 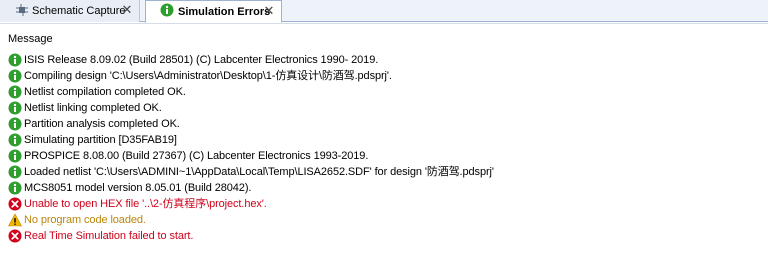 I want to click on message-text: Simulating partition [D35FAB19], so click(x=100, y=140).